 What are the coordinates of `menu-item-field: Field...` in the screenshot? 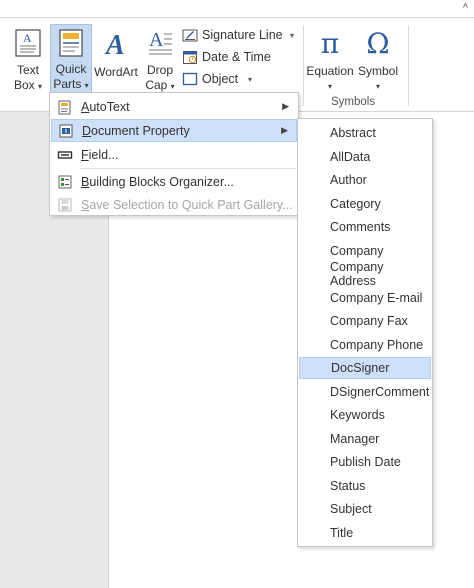 It's located at (174, 154).